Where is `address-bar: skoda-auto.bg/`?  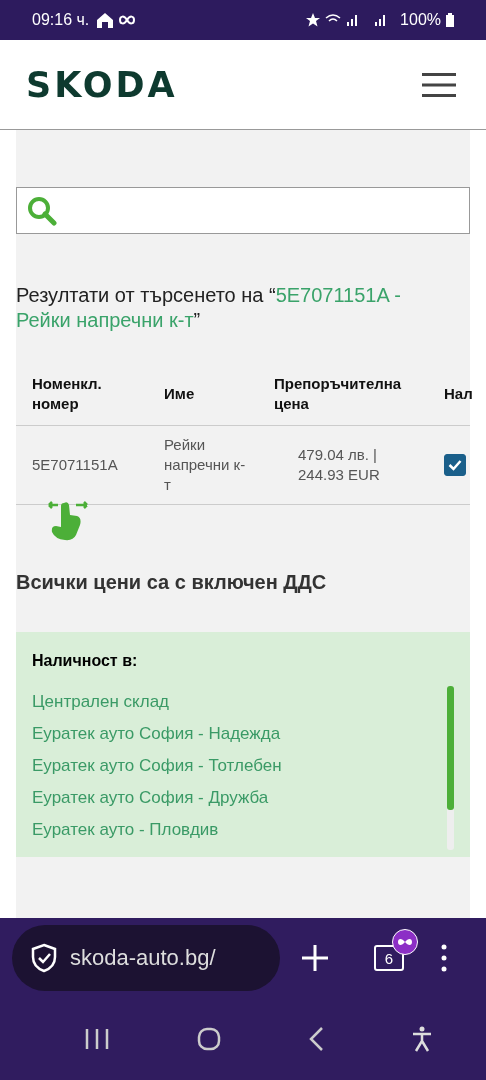 address-bar: skoda-auto.bg/ is located at coordinates (146, 958).